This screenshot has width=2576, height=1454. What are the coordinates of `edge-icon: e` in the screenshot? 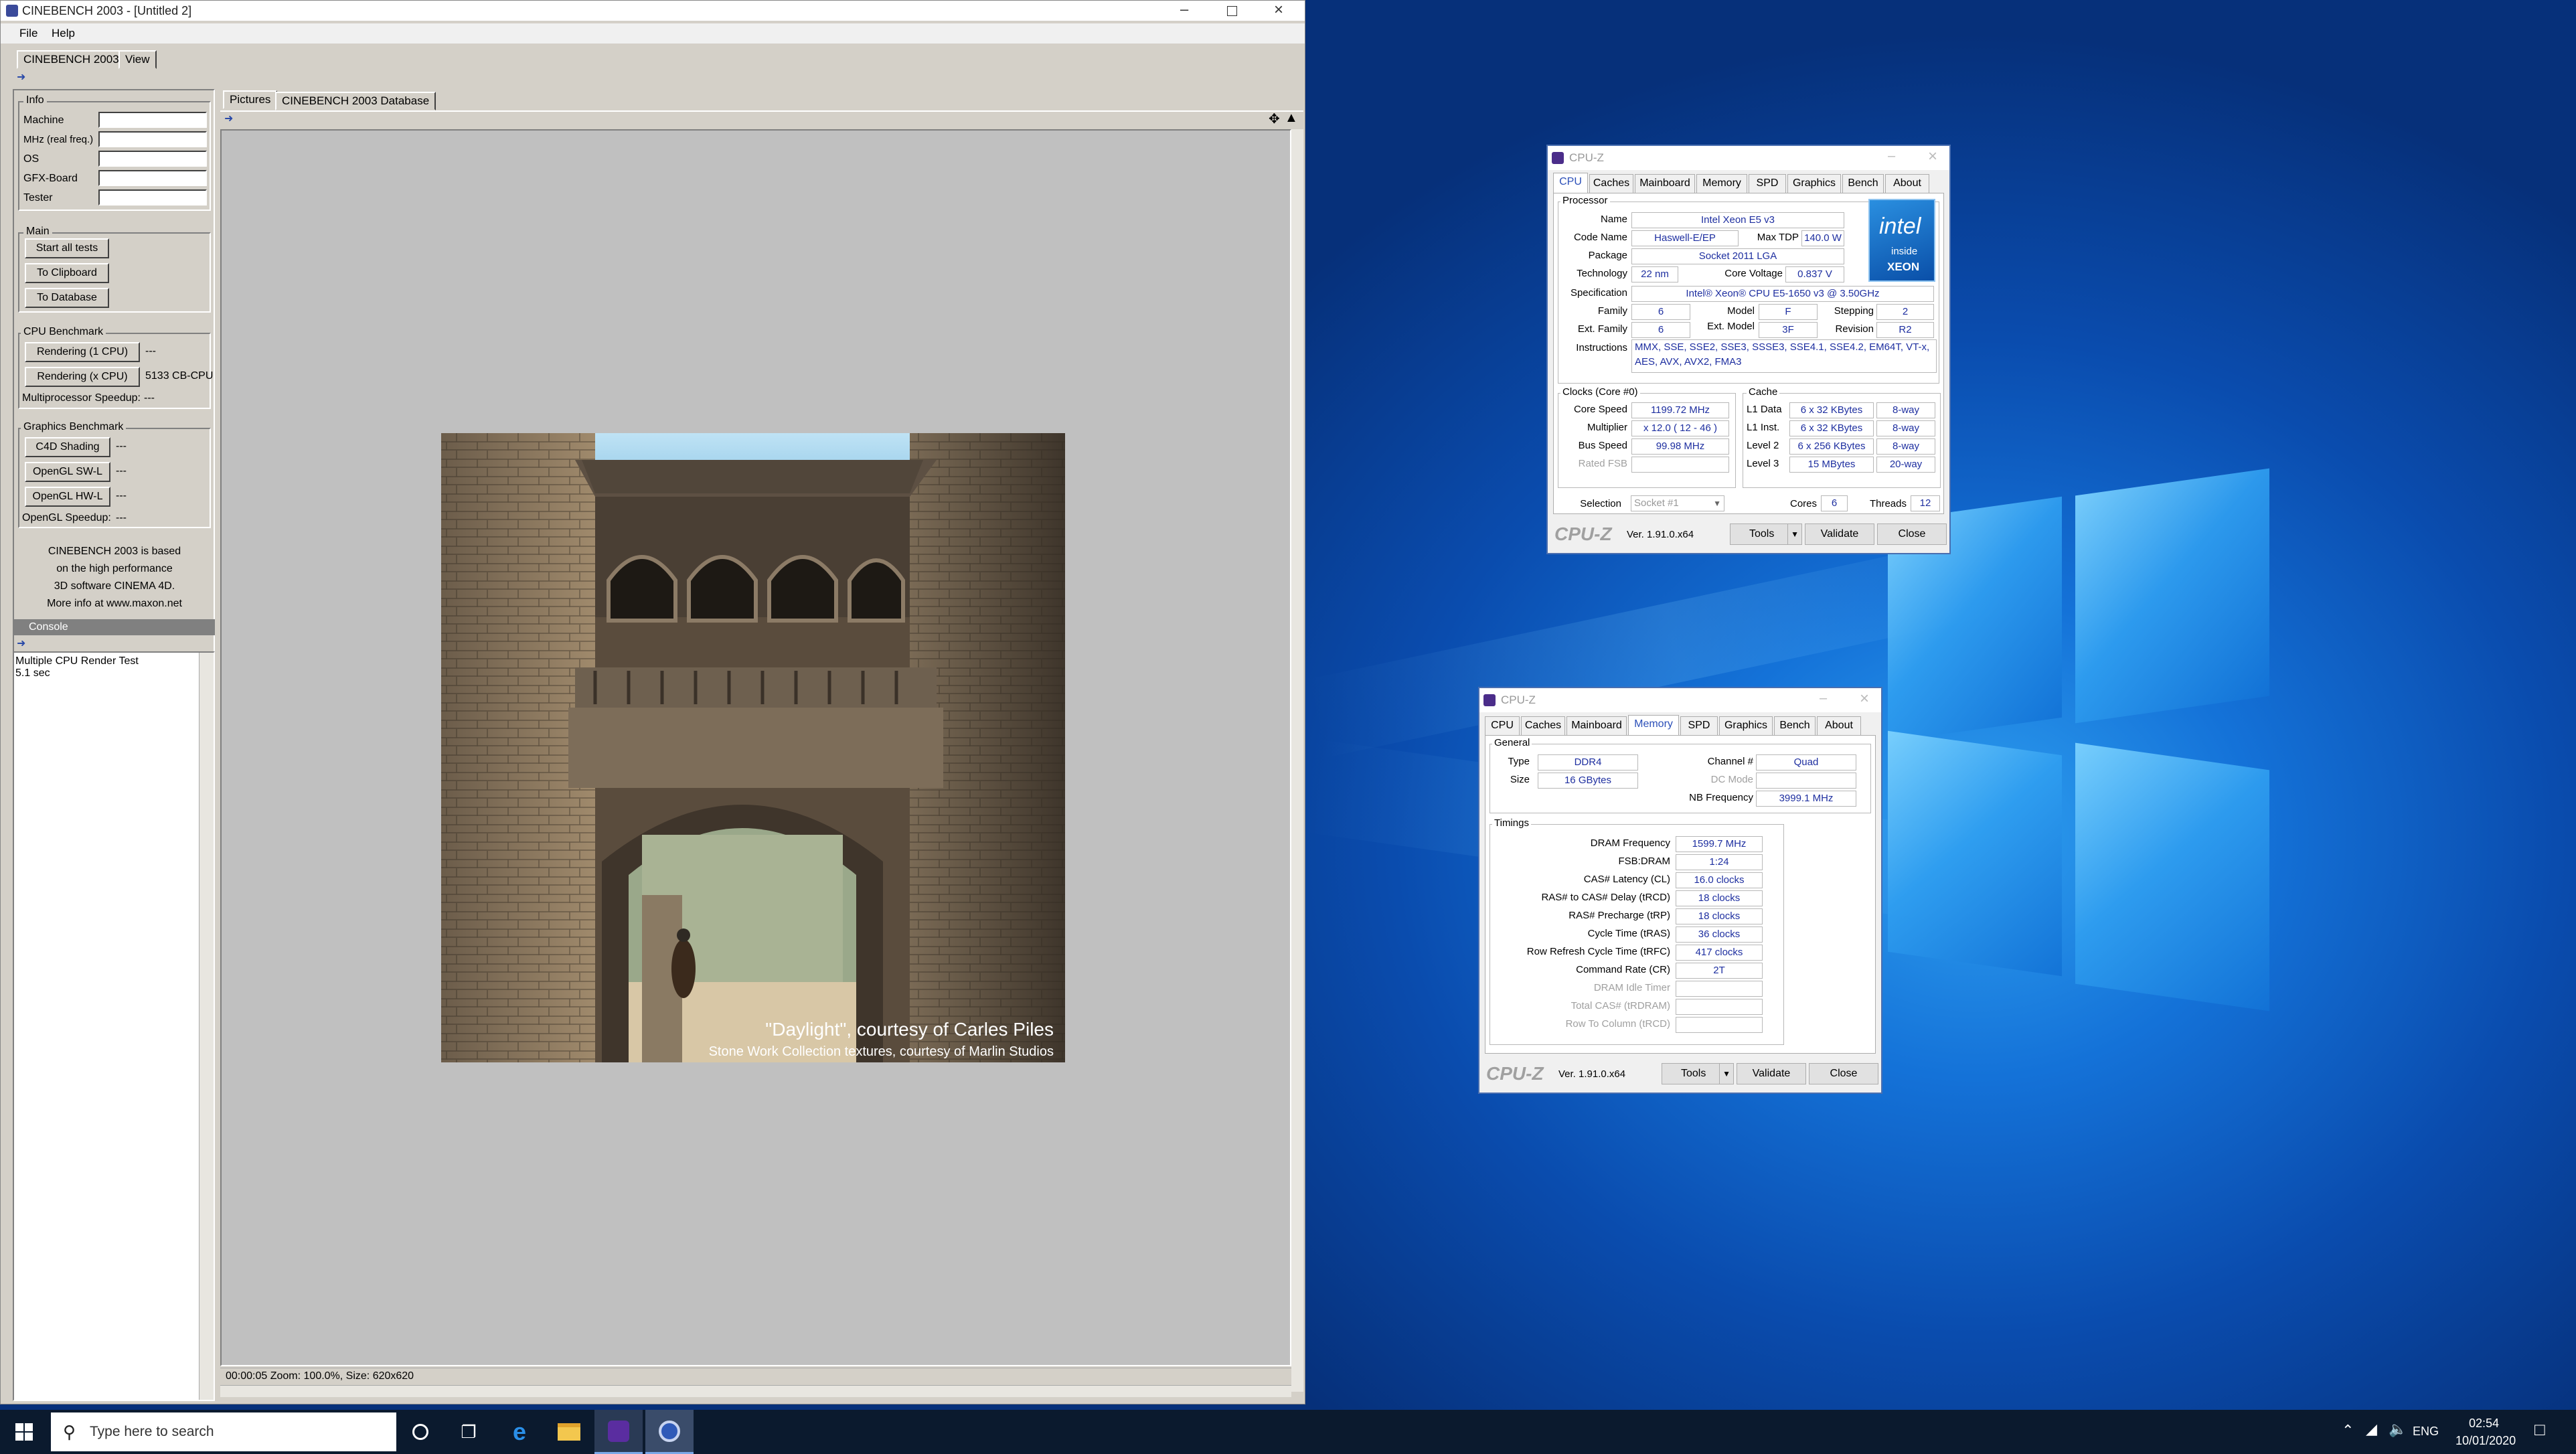 It's located at (519, 1431).